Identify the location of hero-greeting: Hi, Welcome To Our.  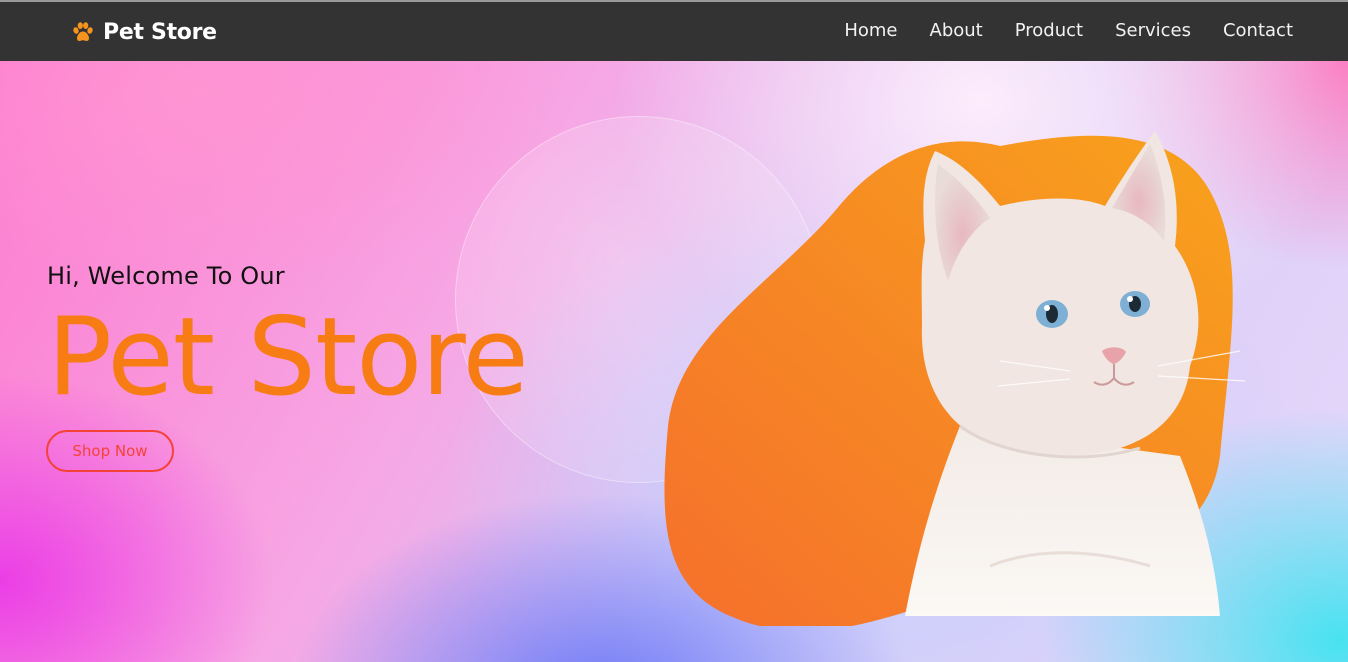
(166, 276).